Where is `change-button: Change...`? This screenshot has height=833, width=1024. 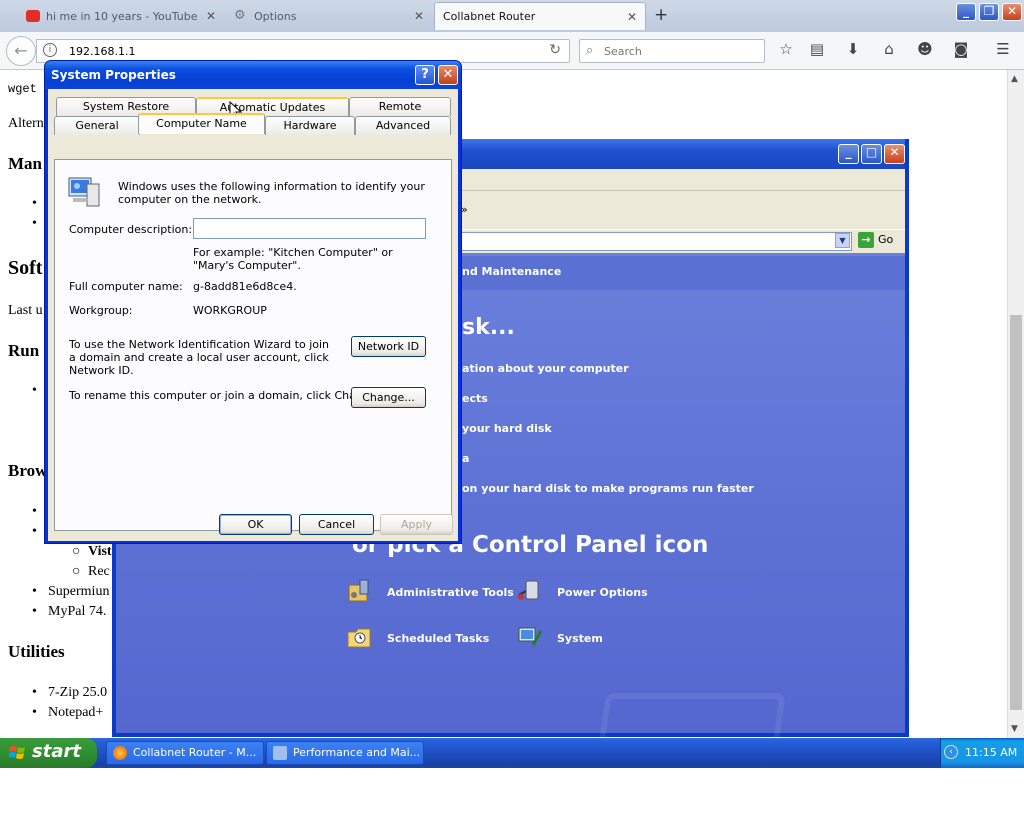 change-button: Change... is located at coordinates (388, 397).